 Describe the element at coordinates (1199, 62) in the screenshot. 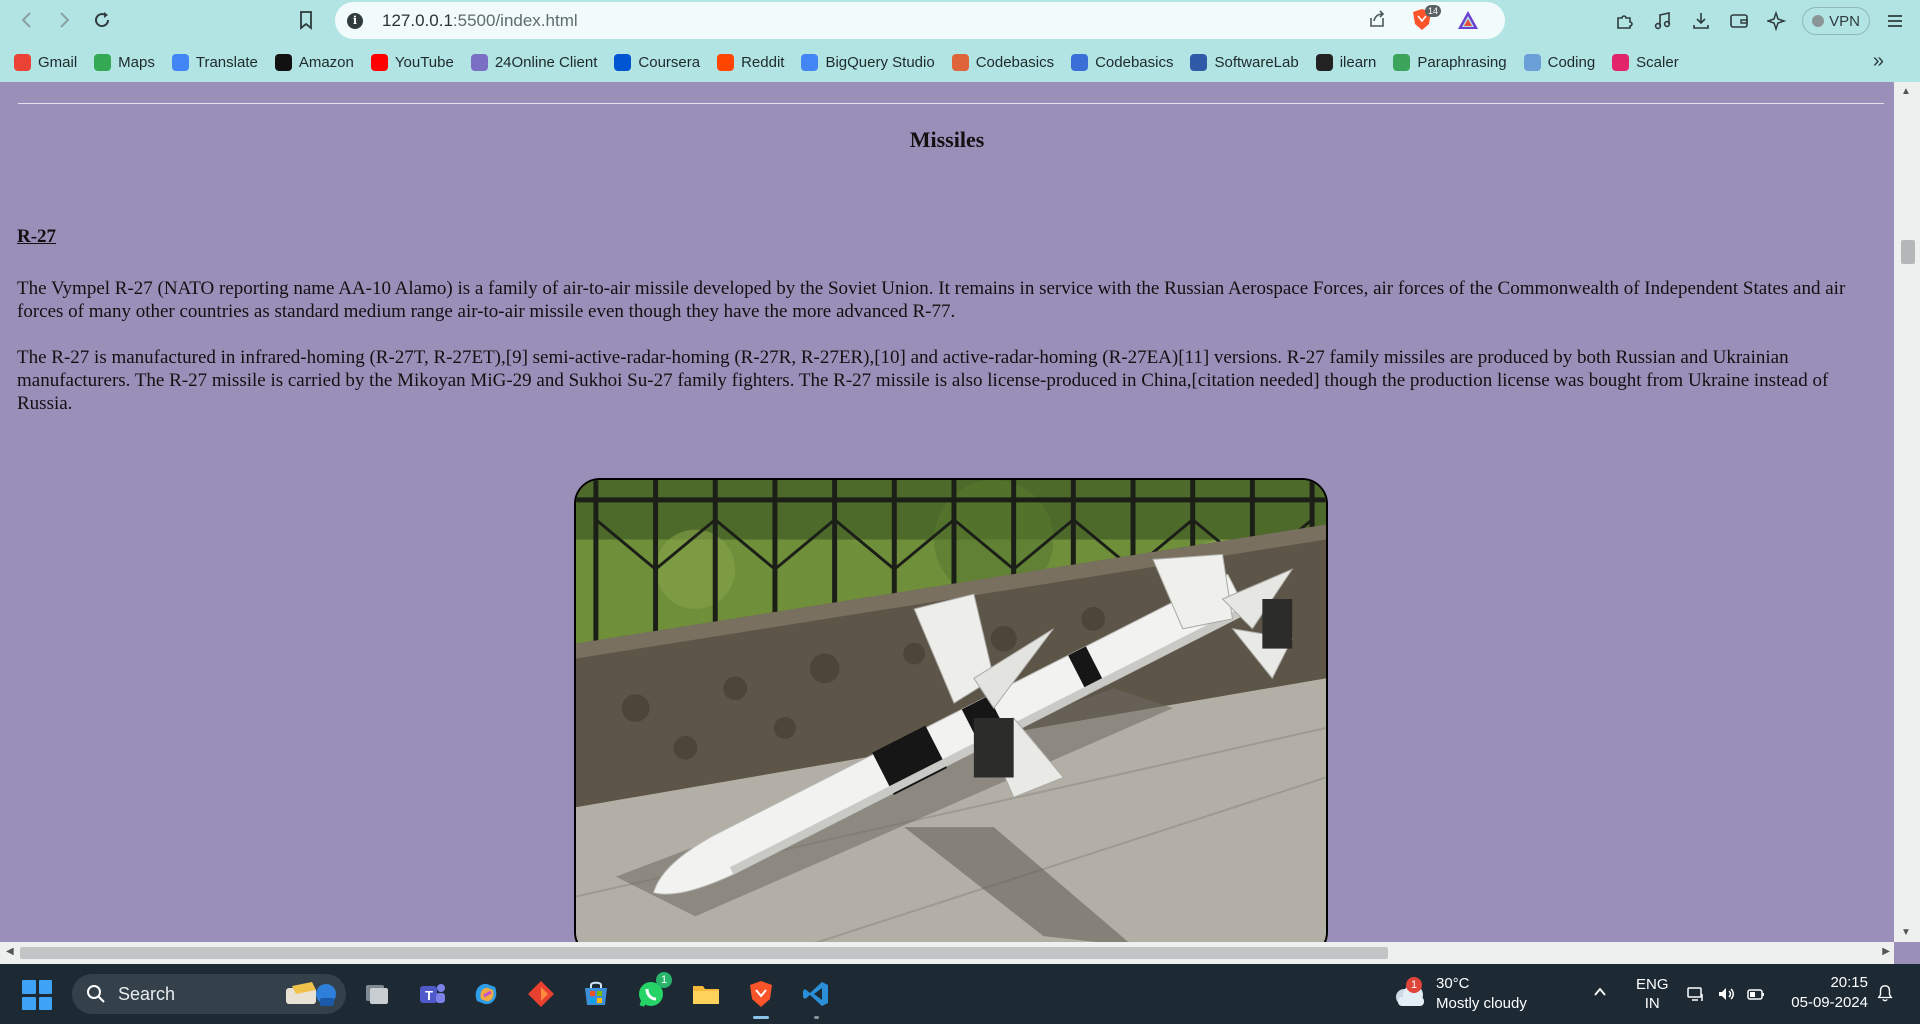

I see `softwarelab-icon` at that location.